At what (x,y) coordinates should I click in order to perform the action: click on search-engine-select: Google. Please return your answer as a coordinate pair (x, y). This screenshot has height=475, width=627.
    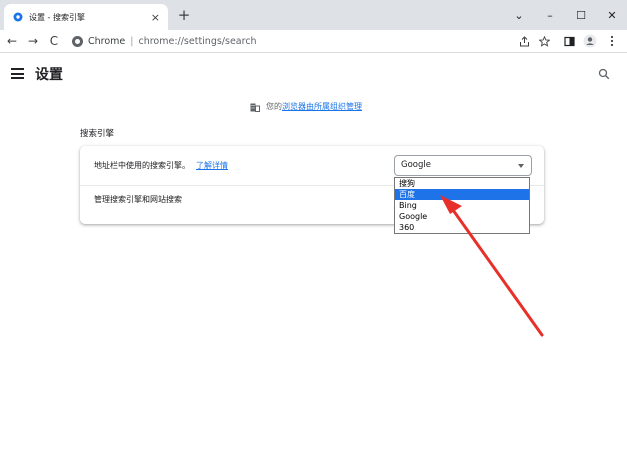
    Looking at the image, I should click on (463, 165).